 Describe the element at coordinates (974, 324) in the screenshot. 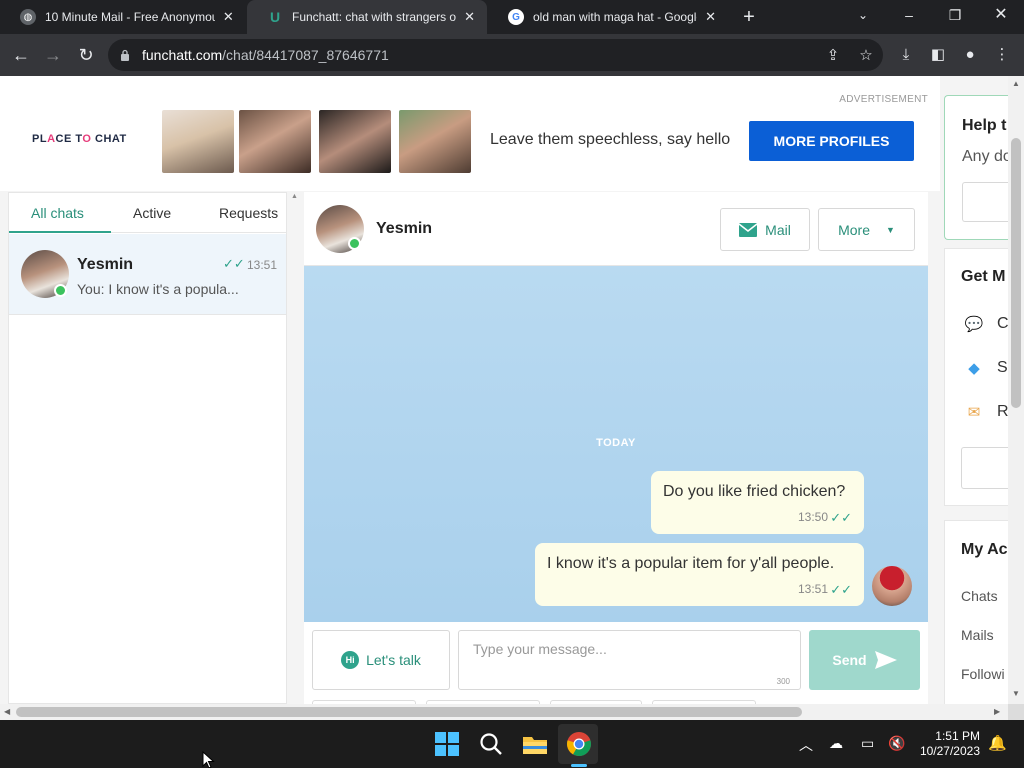

I see `chat-bubble-icon: 💬` at that location.